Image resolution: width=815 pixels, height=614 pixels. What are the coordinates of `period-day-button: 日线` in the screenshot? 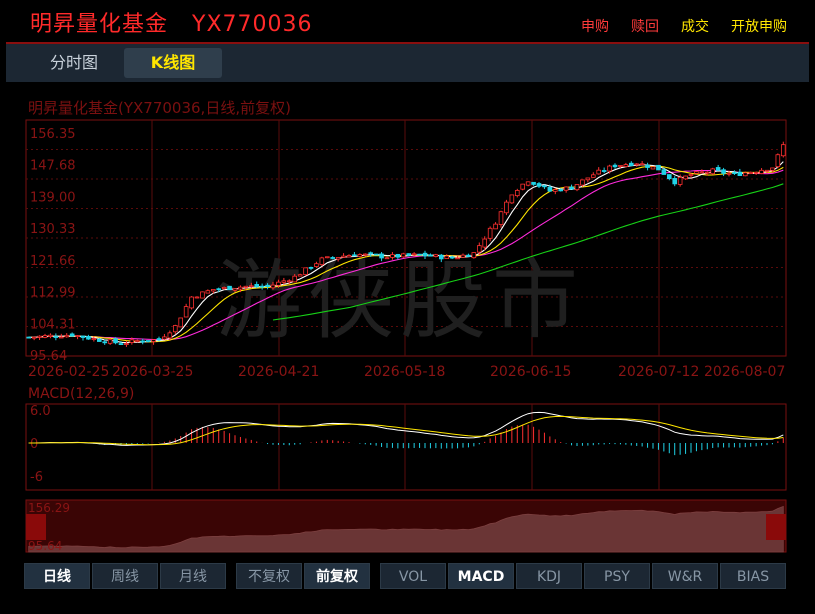 It's located at (57, 576).